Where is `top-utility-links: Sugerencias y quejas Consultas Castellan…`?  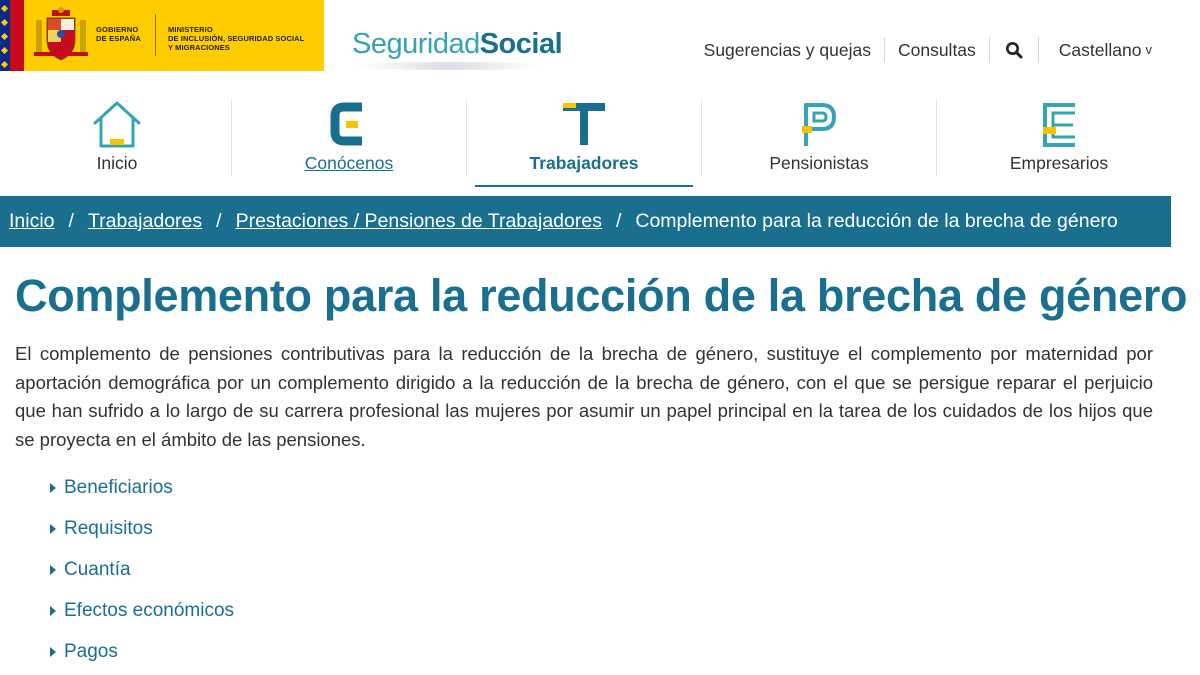
top-utility-links: Sugerencias y quejas Consultas Castellan… is located at coordinates (928, 50).